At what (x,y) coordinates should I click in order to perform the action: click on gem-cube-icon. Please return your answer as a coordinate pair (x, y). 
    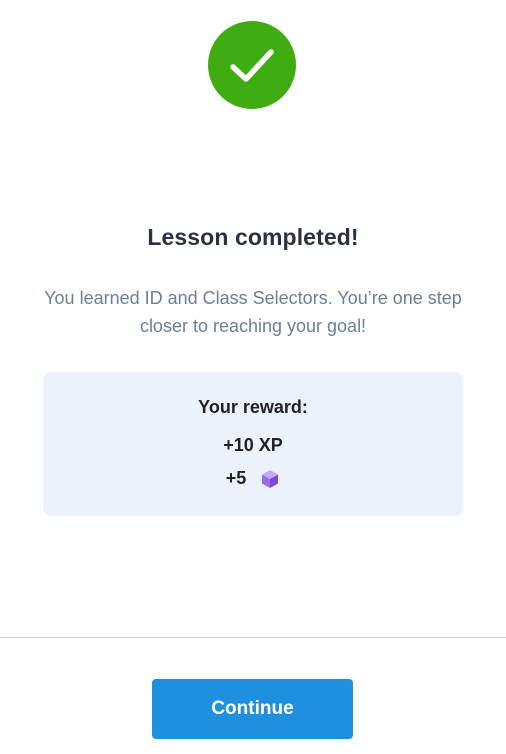
    Looking at the image, I should click on (270, 478).